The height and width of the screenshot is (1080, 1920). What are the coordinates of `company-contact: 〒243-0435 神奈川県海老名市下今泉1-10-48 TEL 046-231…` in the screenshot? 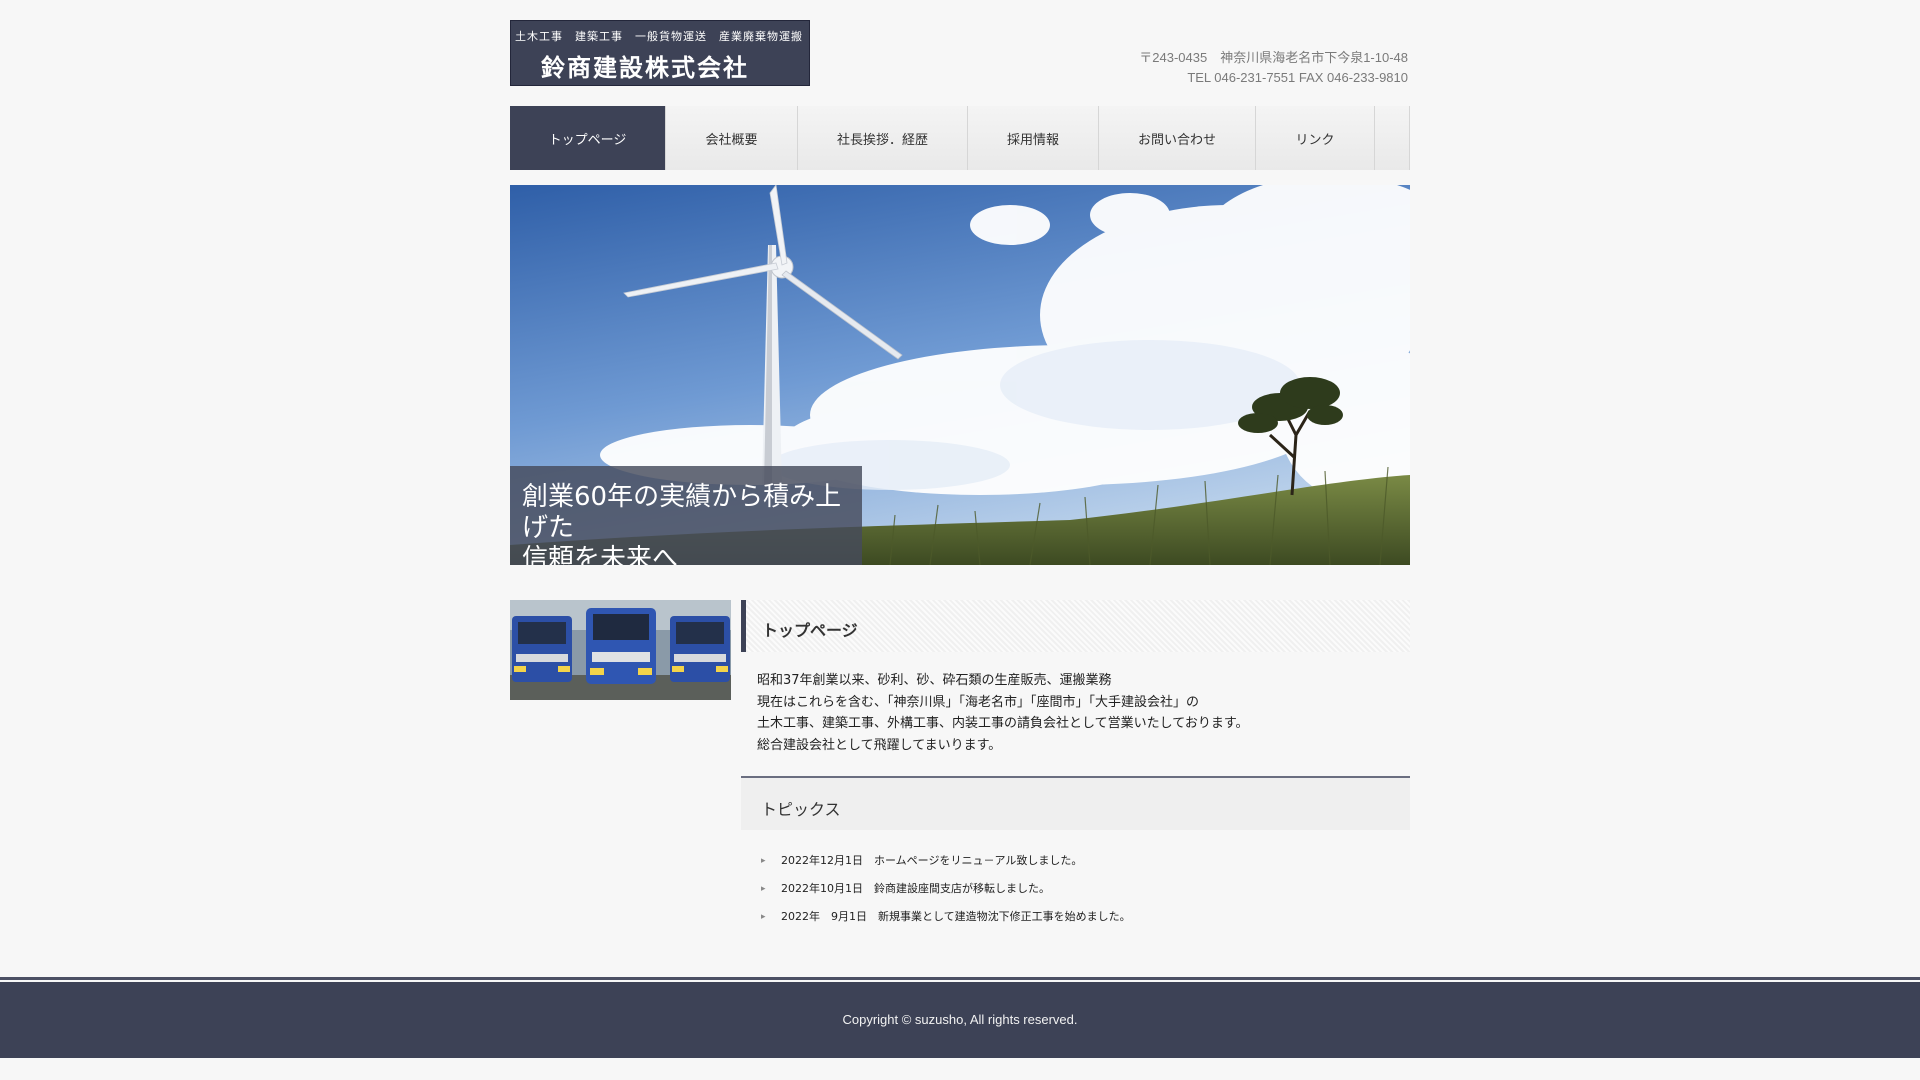 It's located at (1273, 68).